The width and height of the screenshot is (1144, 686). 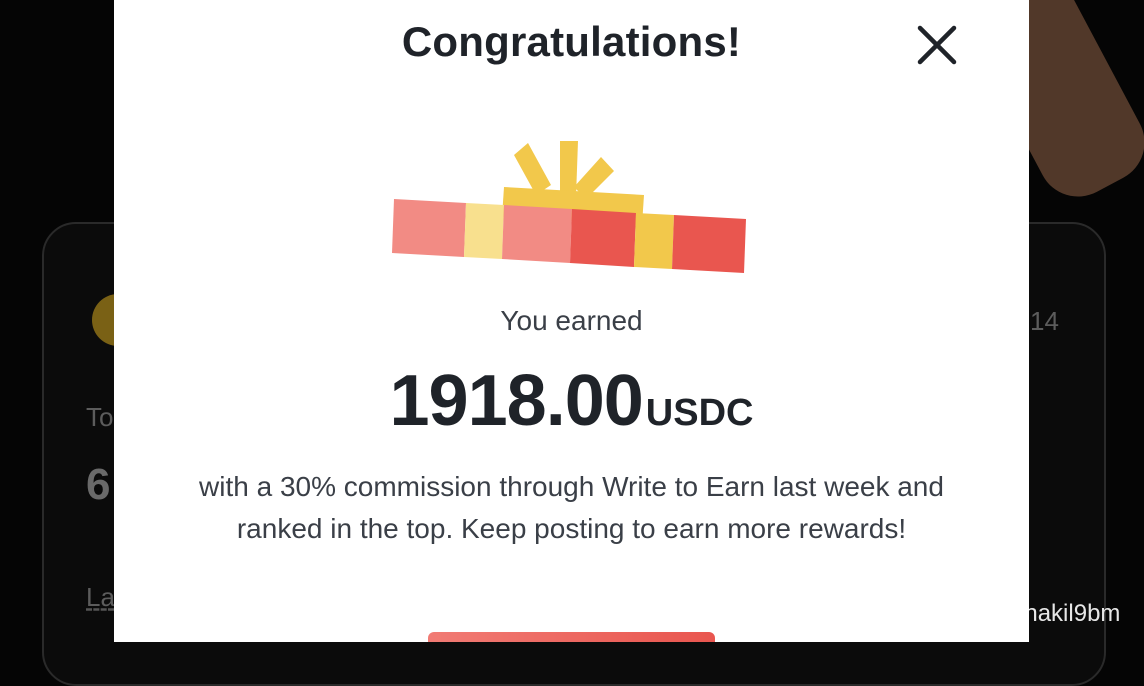 I want to click on modal-title: Congratulations!, so click(x=571, y=41).